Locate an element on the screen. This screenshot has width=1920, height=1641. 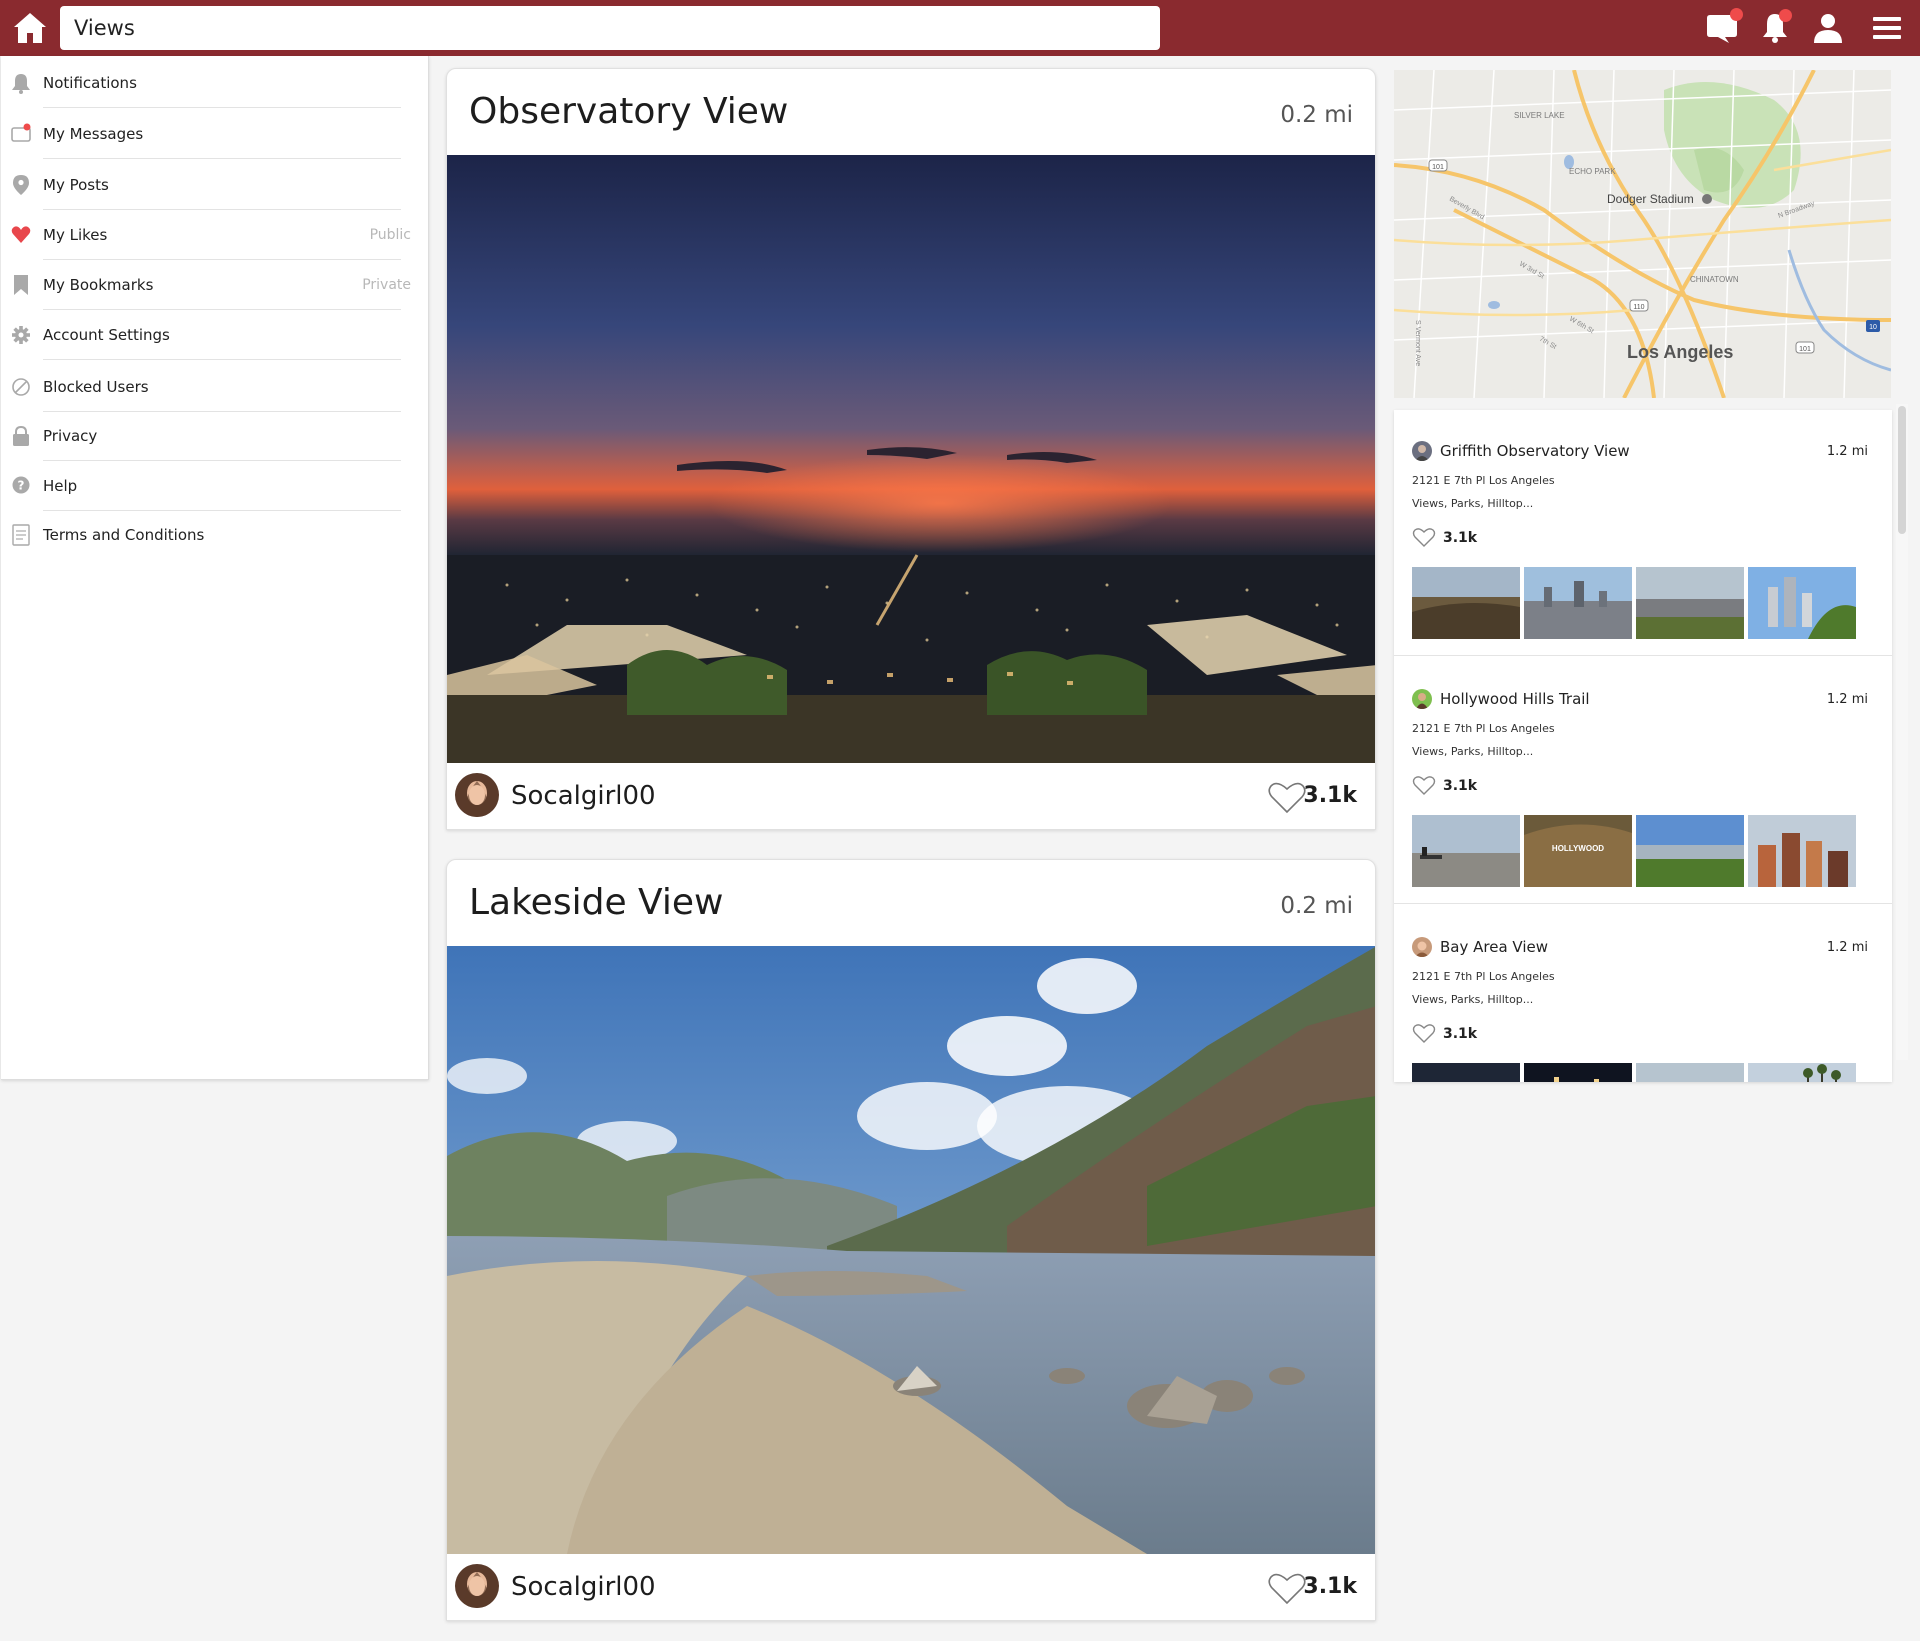
sign-text: HOLLYWOOD is located at coordinates (1578, 848).